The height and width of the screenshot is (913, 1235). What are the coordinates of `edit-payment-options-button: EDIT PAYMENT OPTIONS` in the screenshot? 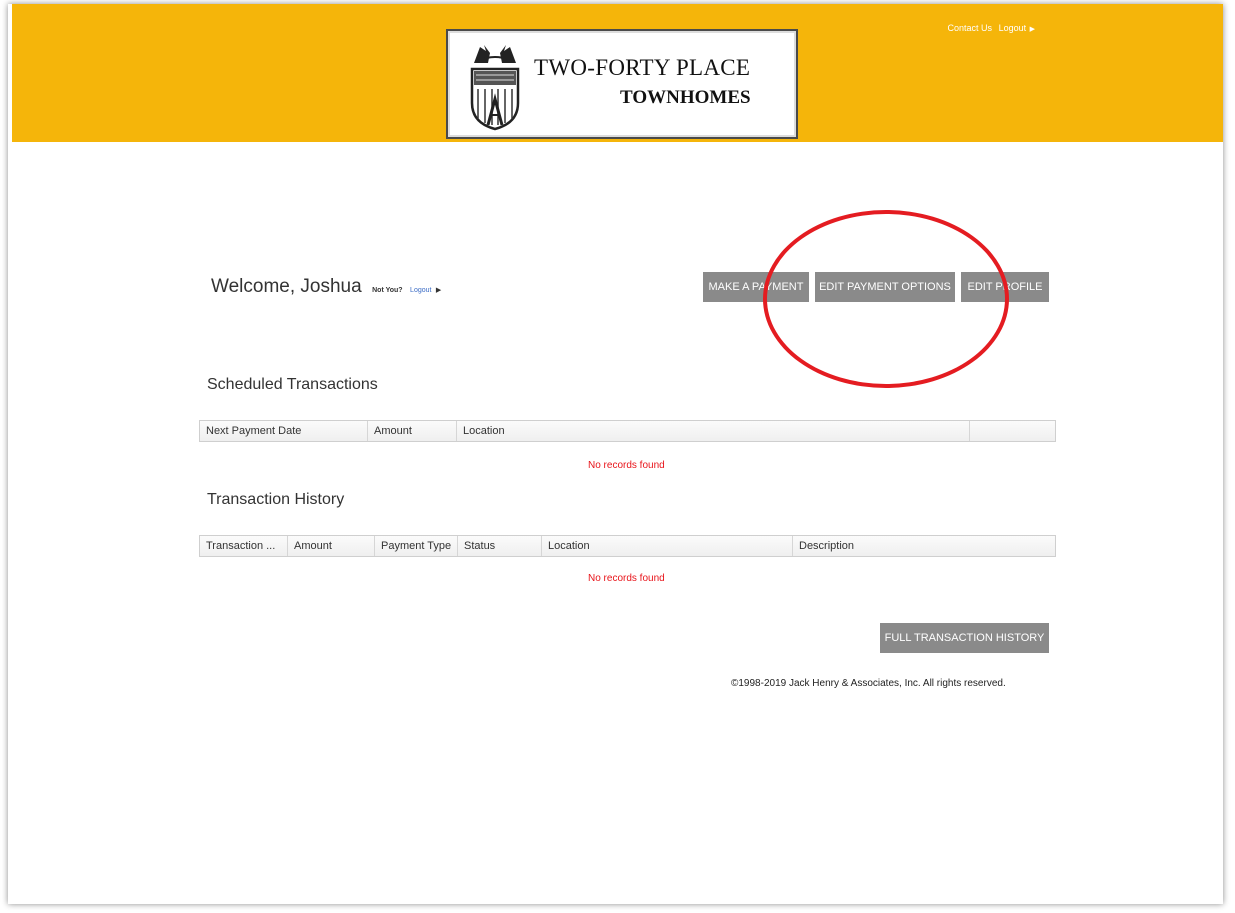 It's located at (885, 287).